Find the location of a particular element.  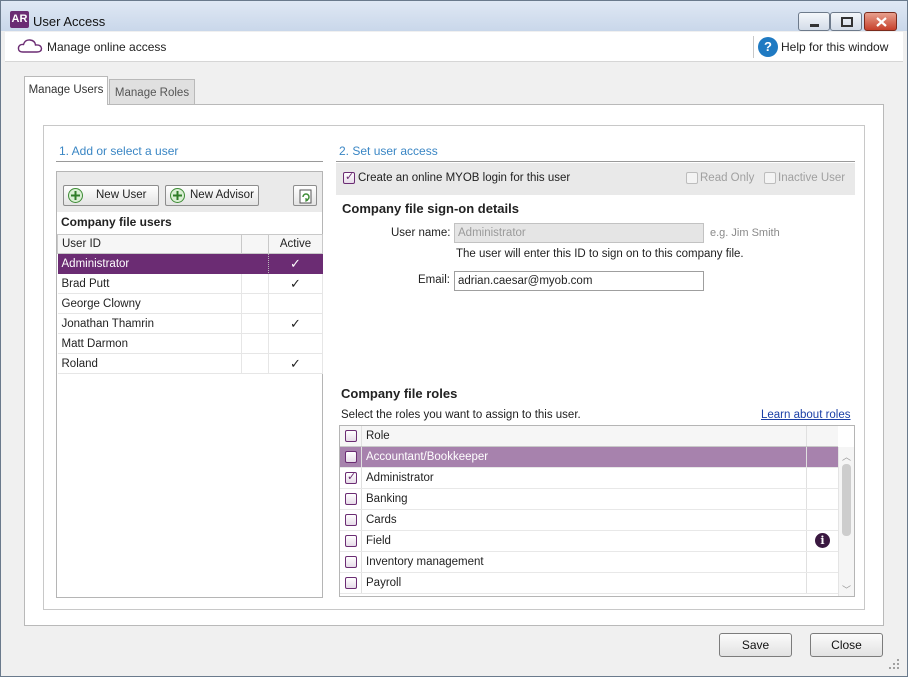

read-only-label: Read Only is located at coordinates (727, 178).